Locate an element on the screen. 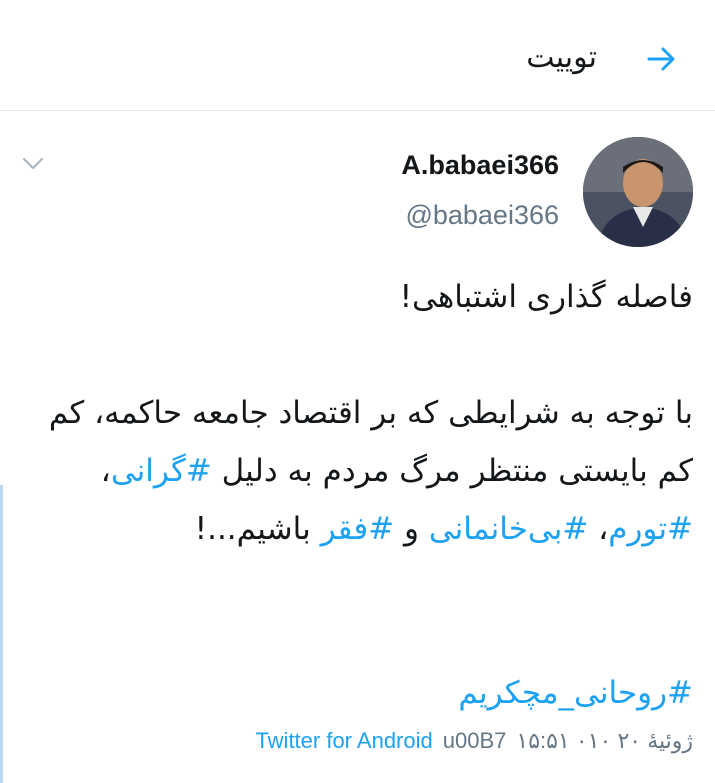 This screenshot has width=715, height=783. hashtag-link: #فقر is located at coordinates (358, 529).